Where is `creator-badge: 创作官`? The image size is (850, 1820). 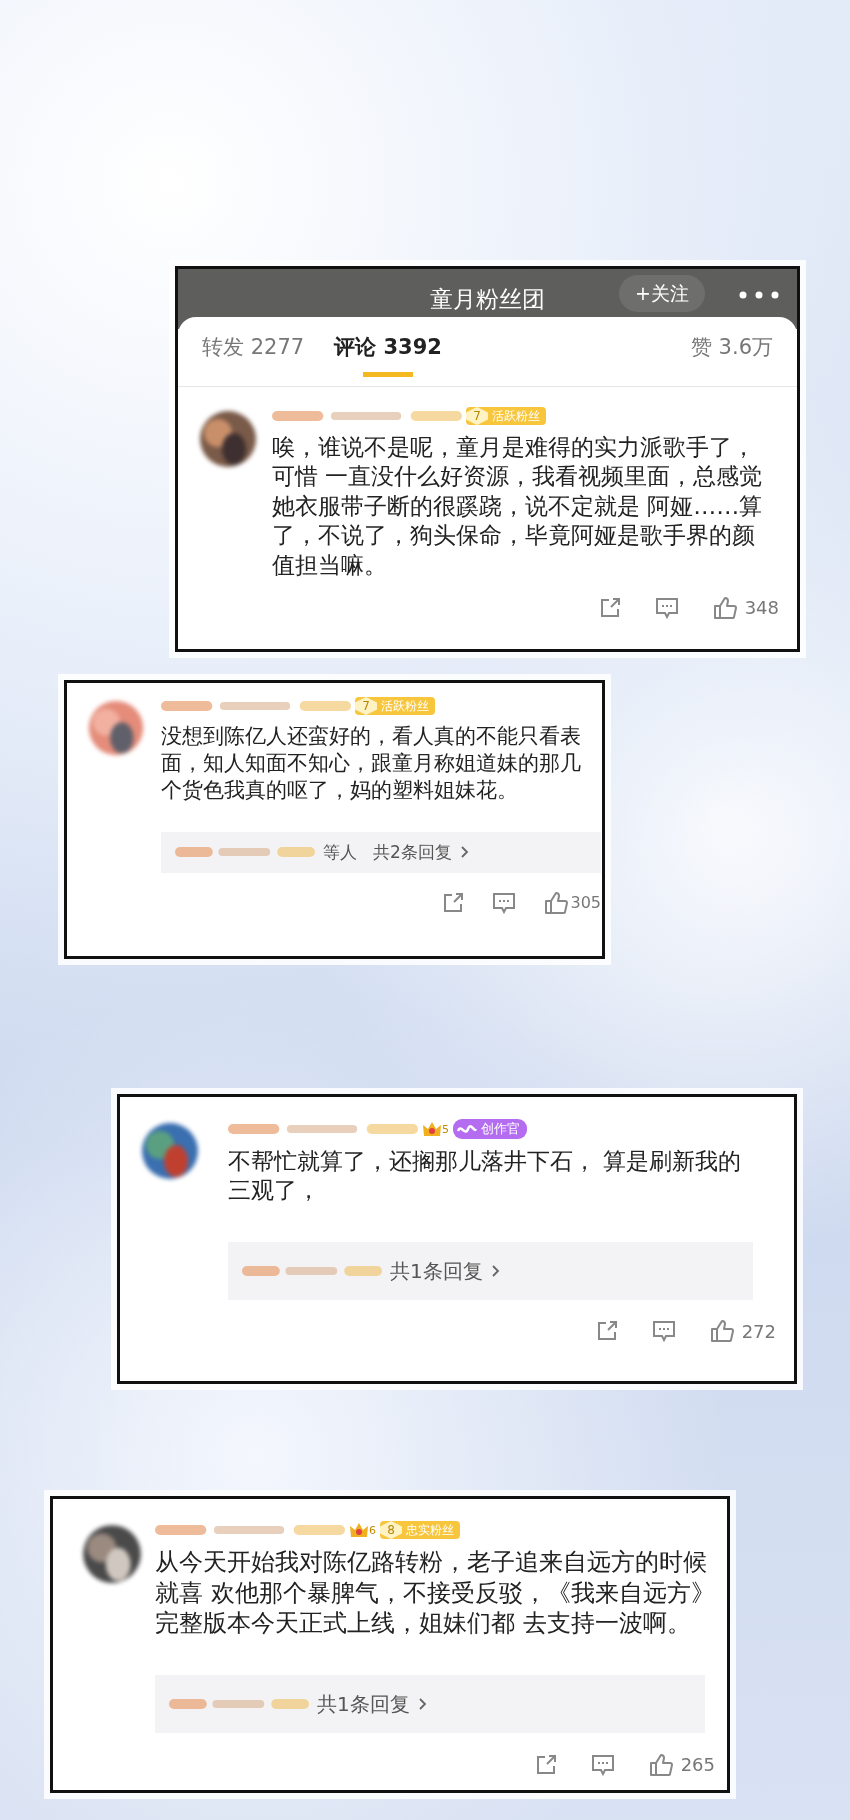 creator-badge: 创作官 is located at coordinates (490, 1129).